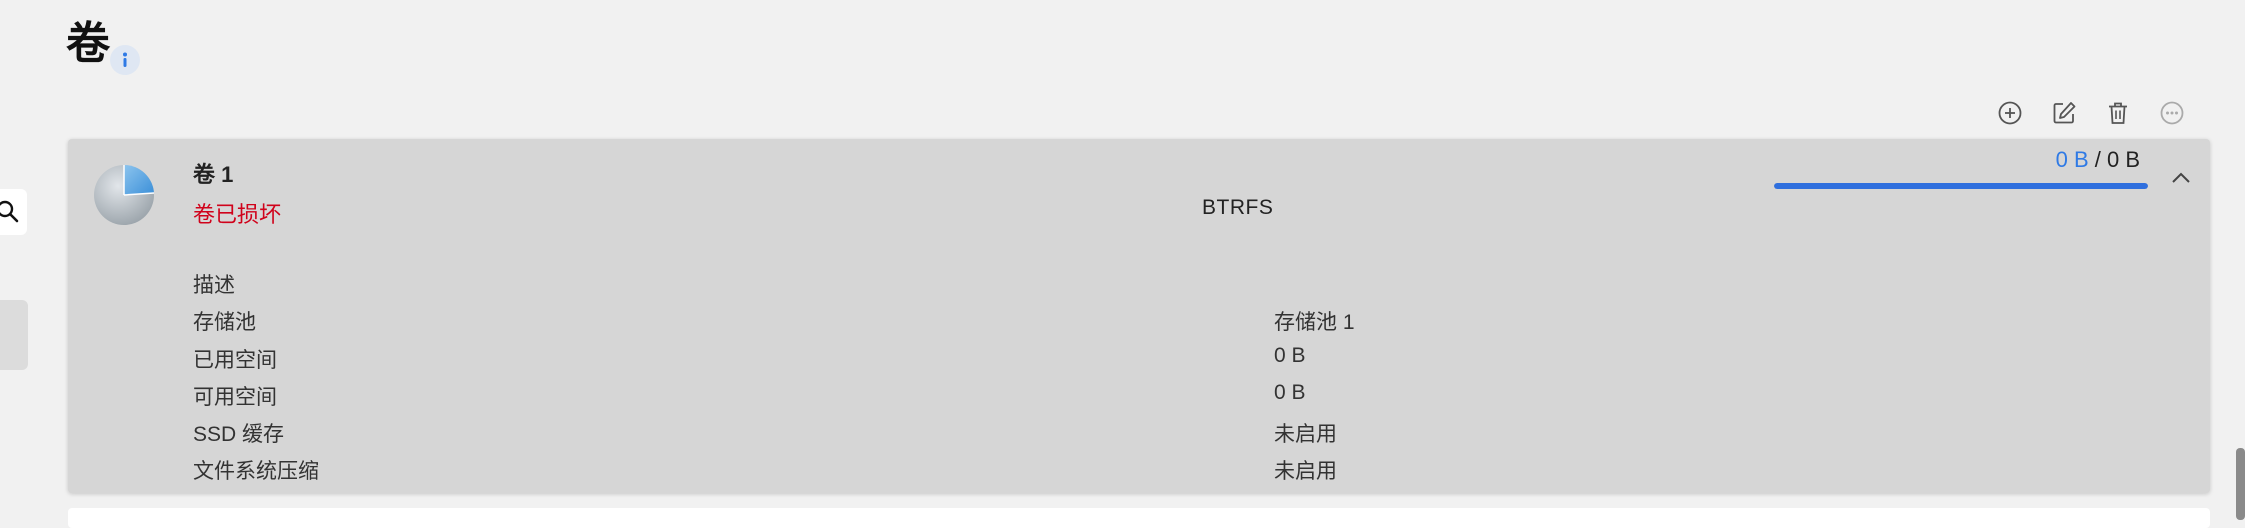 This screenshot has width=2245, height=528. Describe the element at coordinates (239, 435) in the screenshot. I see `detail-label: SSD 缓存` at that location.